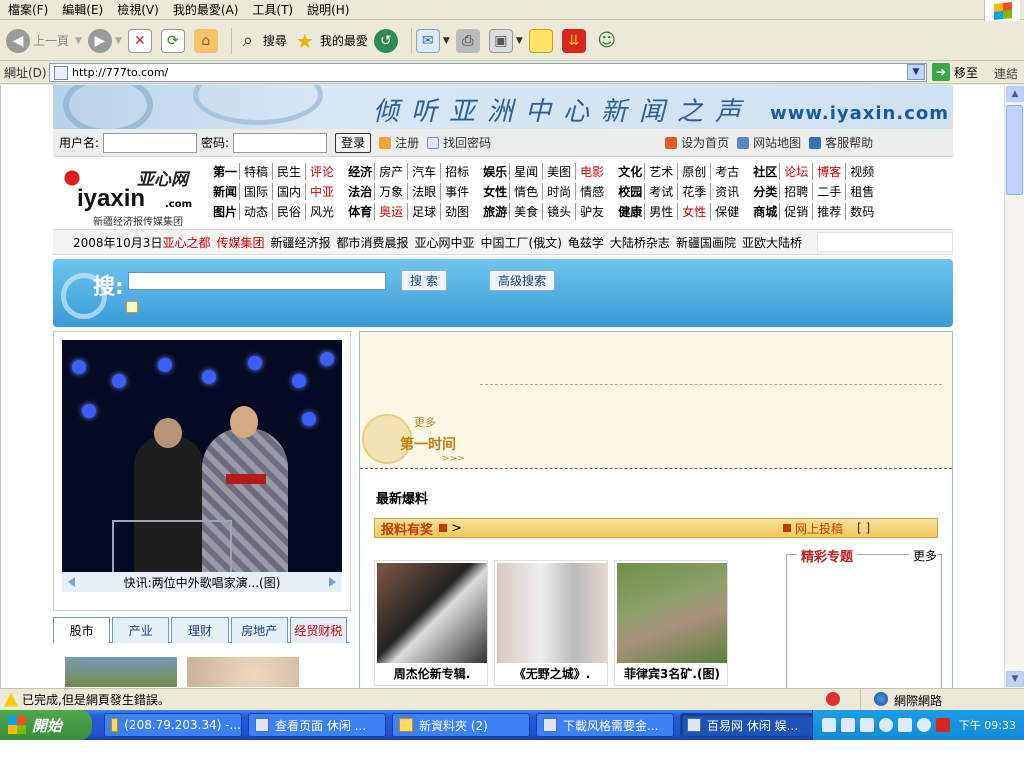 This screenshot has width=1024, height=768. I want to click on register-link: 注册, so click(399, 142).